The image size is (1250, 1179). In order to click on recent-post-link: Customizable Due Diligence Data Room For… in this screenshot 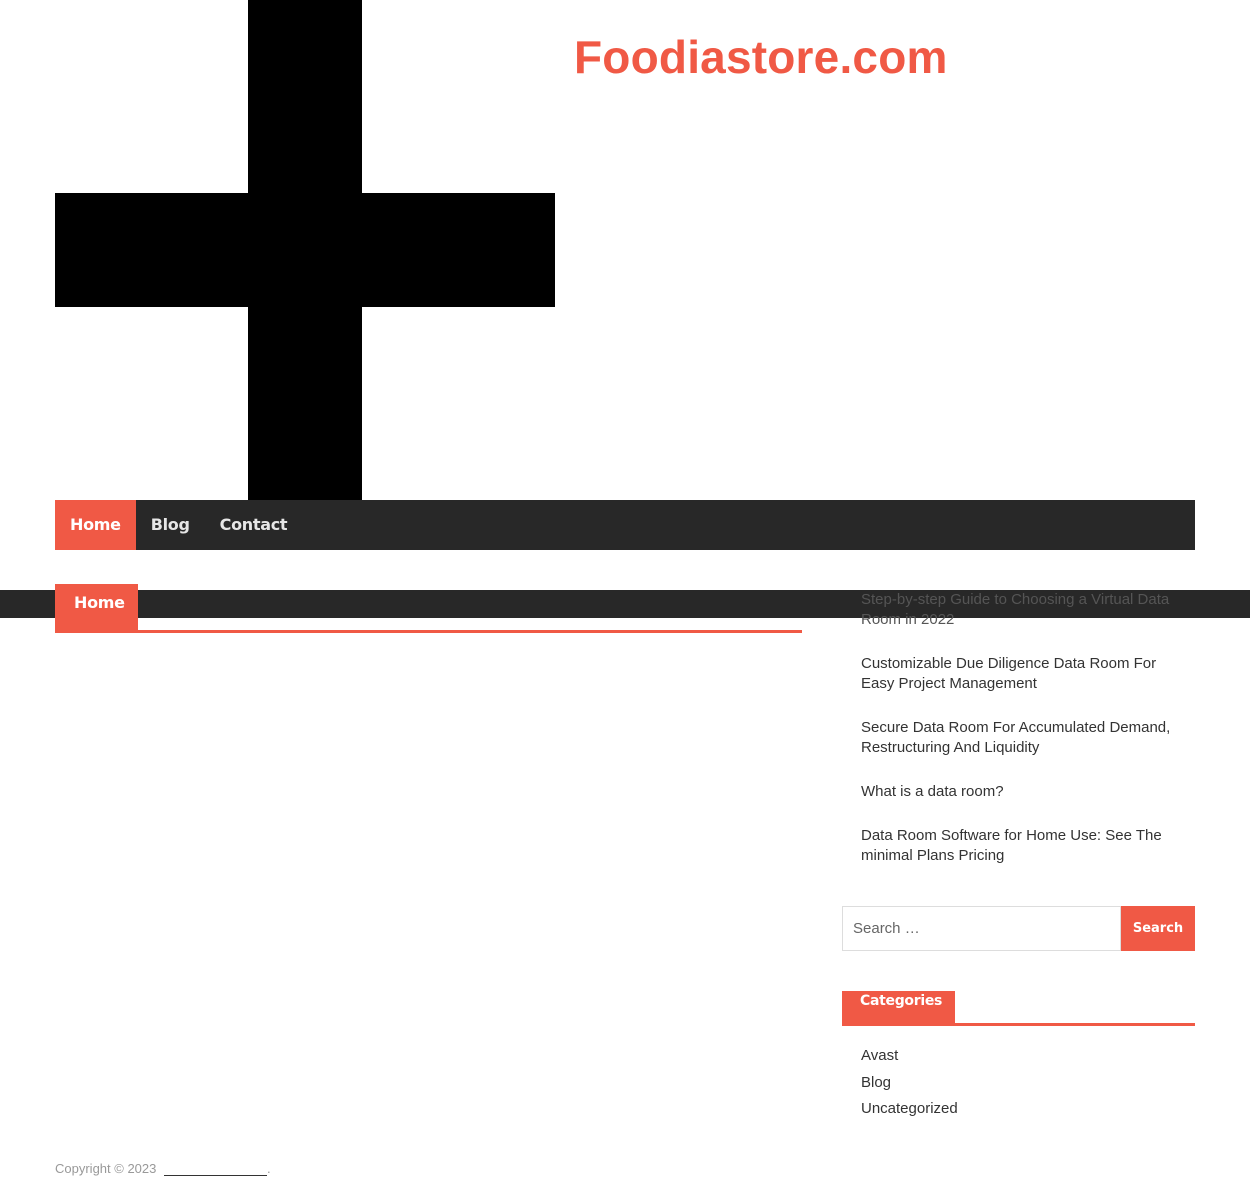, I will do `click(1021, 674)`.